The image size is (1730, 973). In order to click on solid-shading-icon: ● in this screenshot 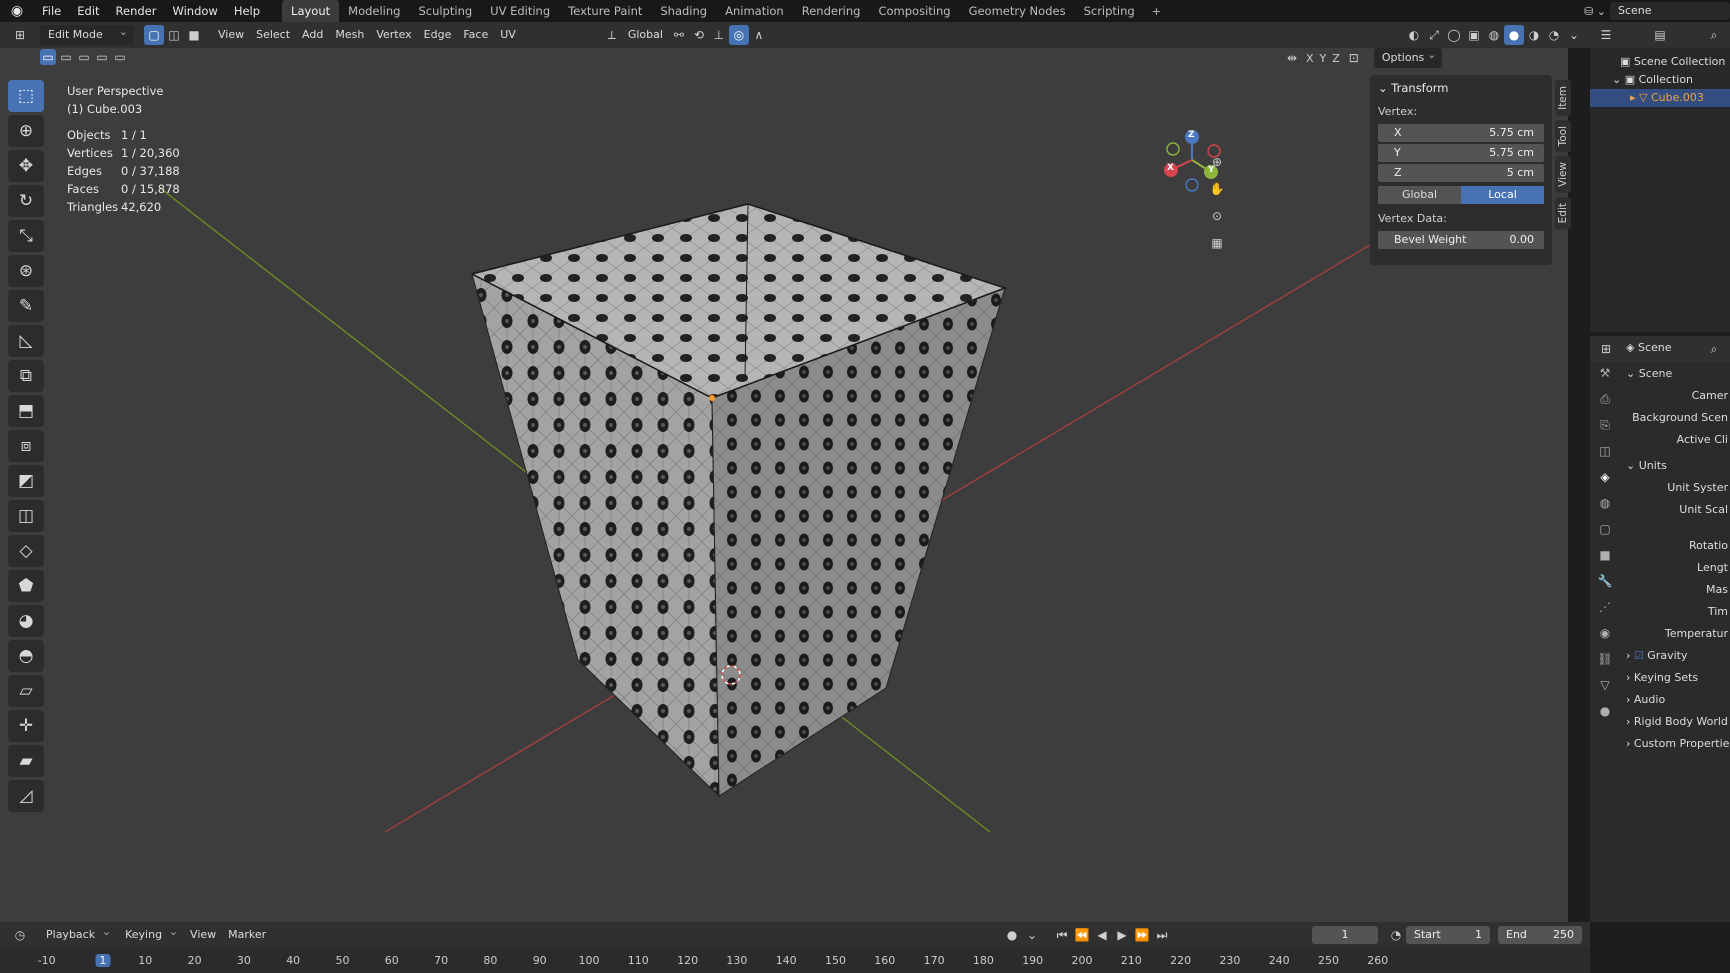, I will do `click(1514, 35)`.